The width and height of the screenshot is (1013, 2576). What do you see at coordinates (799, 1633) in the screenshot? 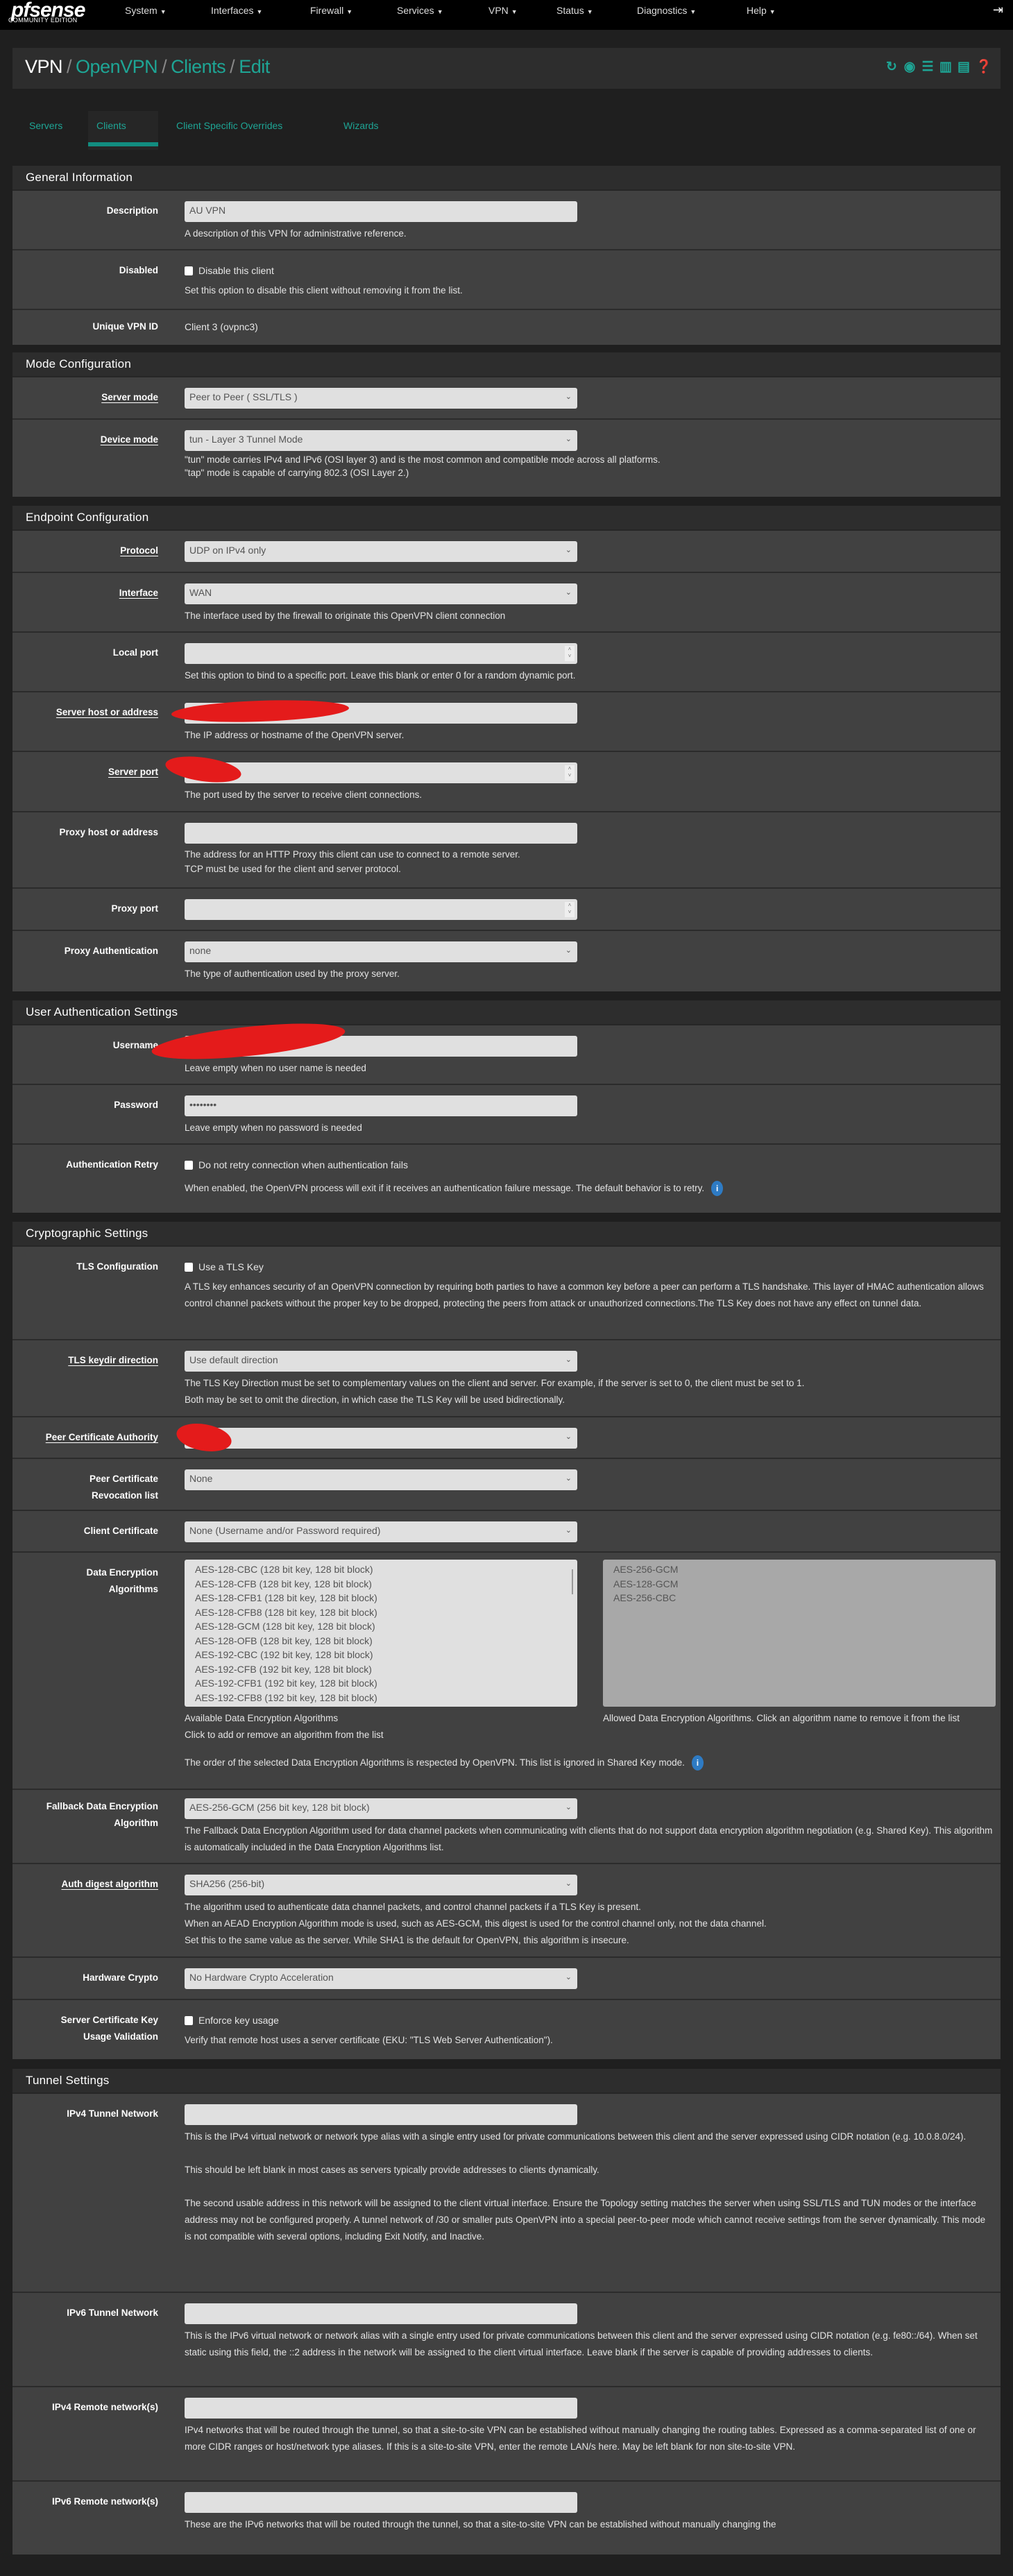
I see `allowed-algorithms-list: AES-256-GCM AES-128-GCM AES-256-CBC` at bounding box center [799, 1633].